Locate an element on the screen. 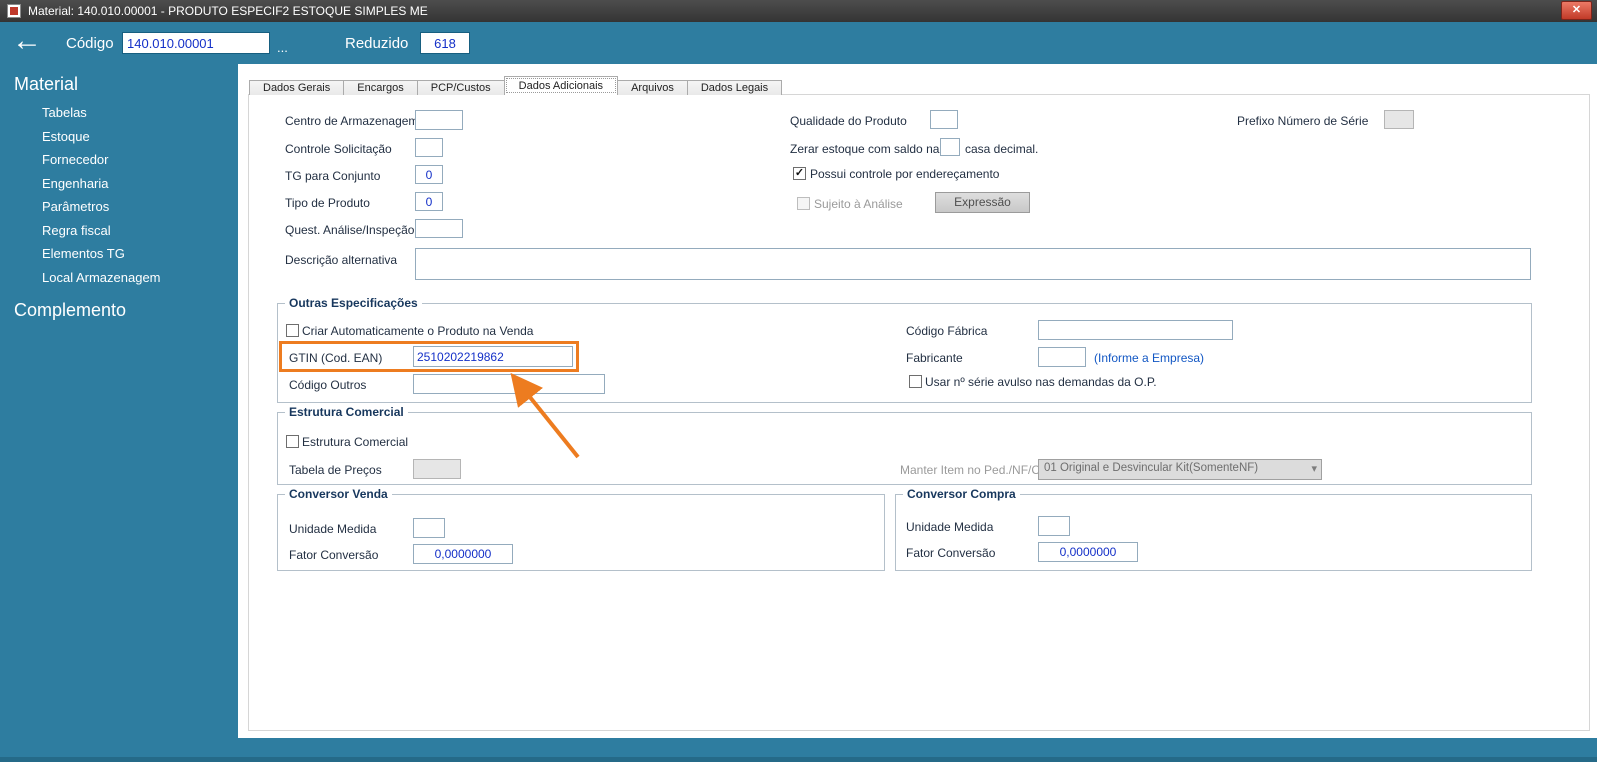 This screenshot has width=1597, height=762. criar-automaticamente-label: Criar Automaticamente o Produto na Venda is located at coordinates (418, 331).